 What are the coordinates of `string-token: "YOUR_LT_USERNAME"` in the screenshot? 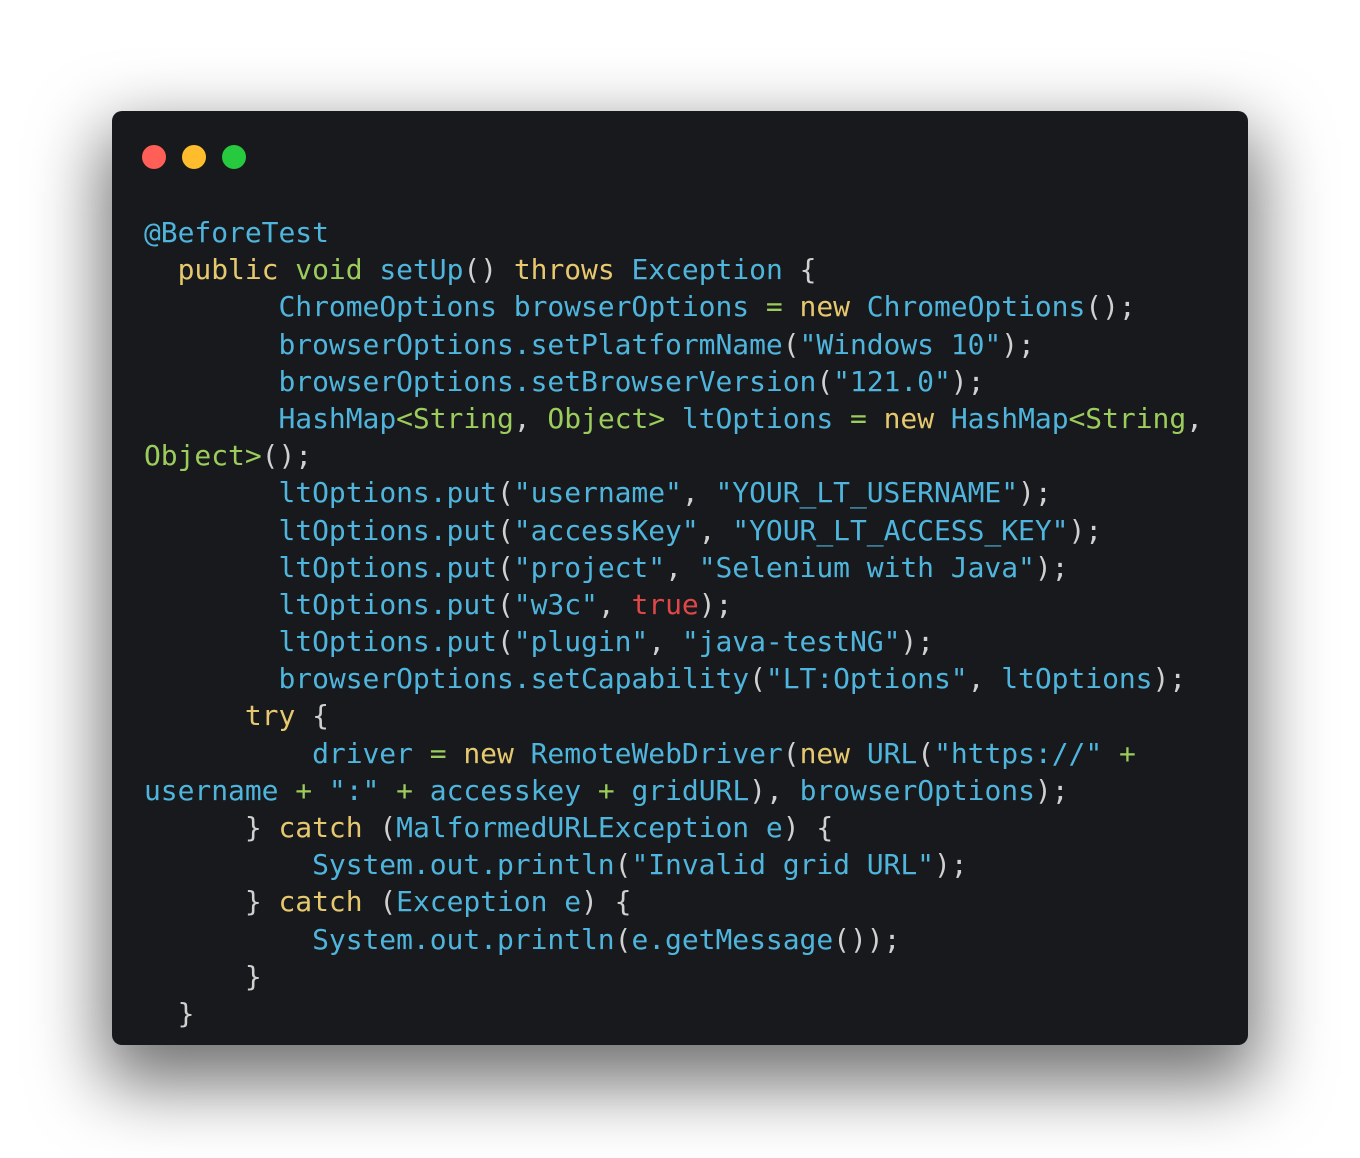 It's located at (867, 493).